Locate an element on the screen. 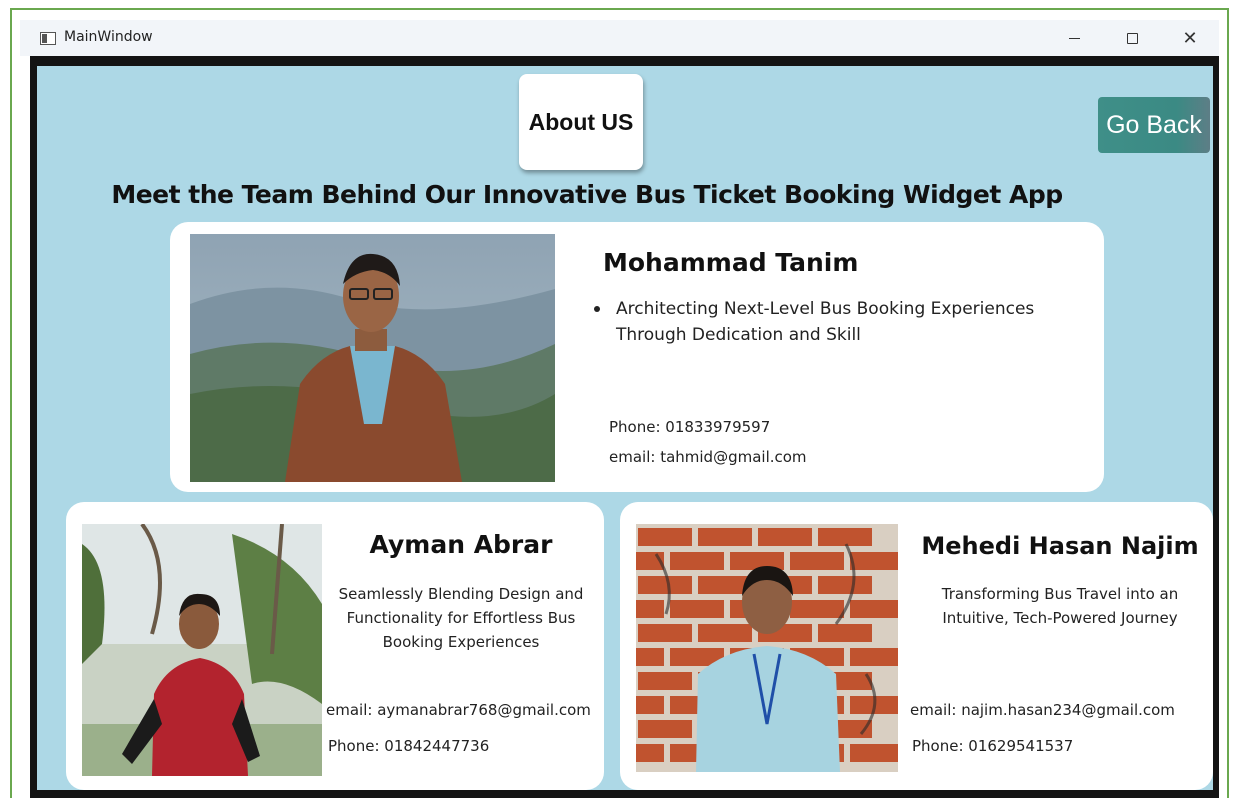  app-window-icon is located at coordinates (48, 38).